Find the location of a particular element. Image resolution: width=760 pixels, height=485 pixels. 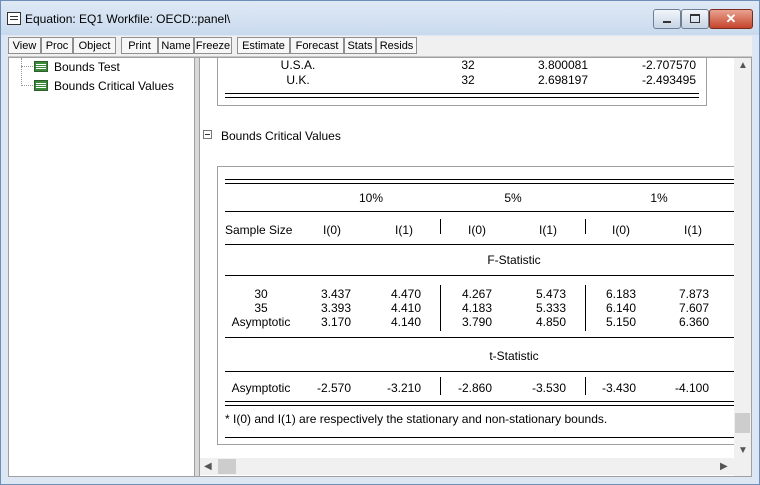

view-button: View is located at coordinates (24, 45).